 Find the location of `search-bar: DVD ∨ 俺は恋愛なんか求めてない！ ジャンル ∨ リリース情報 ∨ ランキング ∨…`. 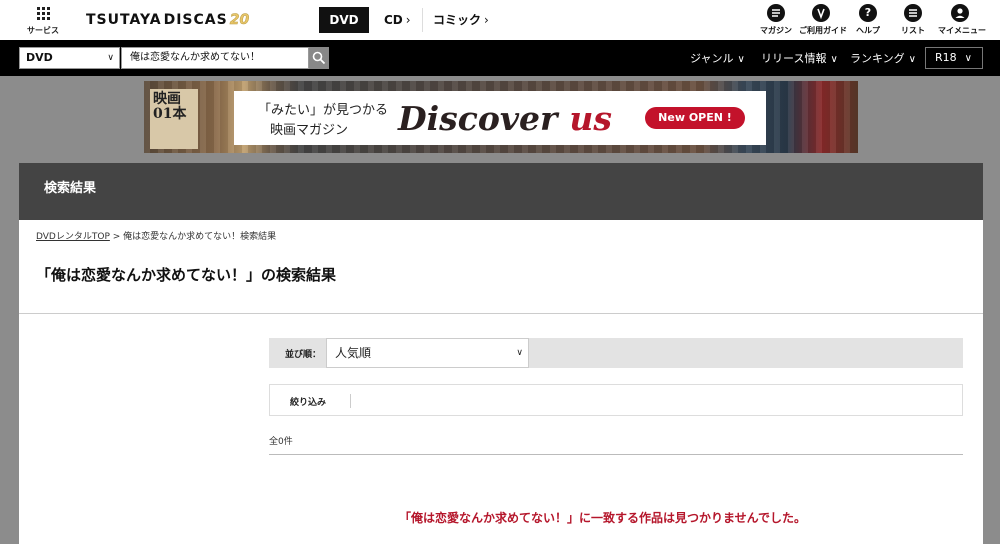

search-bar: DVD ∨ 俺は恋愛なんか求めてない！ ジャンル ∨ リリース情報 ∨ ランキング ∨… is located at coordinates (500, 58).